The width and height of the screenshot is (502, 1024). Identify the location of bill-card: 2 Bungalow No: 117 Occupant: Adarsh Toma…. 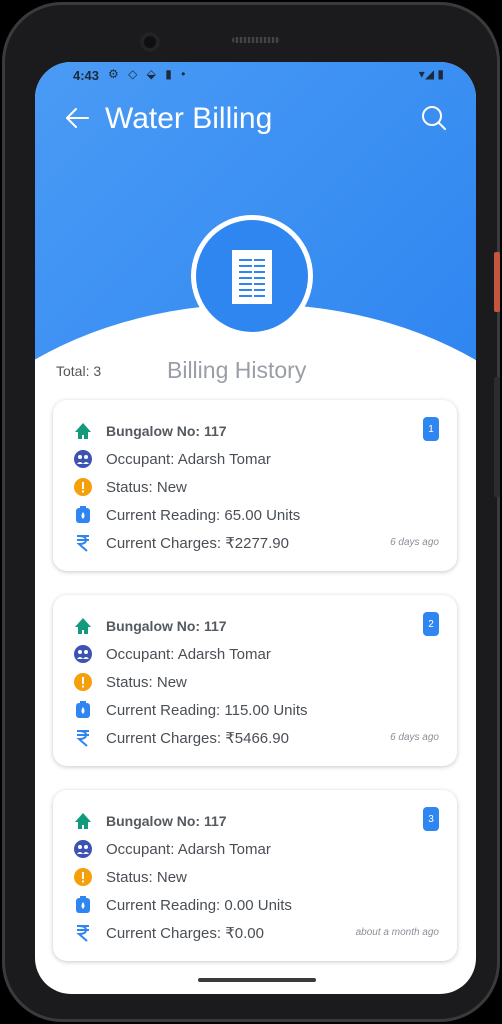
(255, 680).